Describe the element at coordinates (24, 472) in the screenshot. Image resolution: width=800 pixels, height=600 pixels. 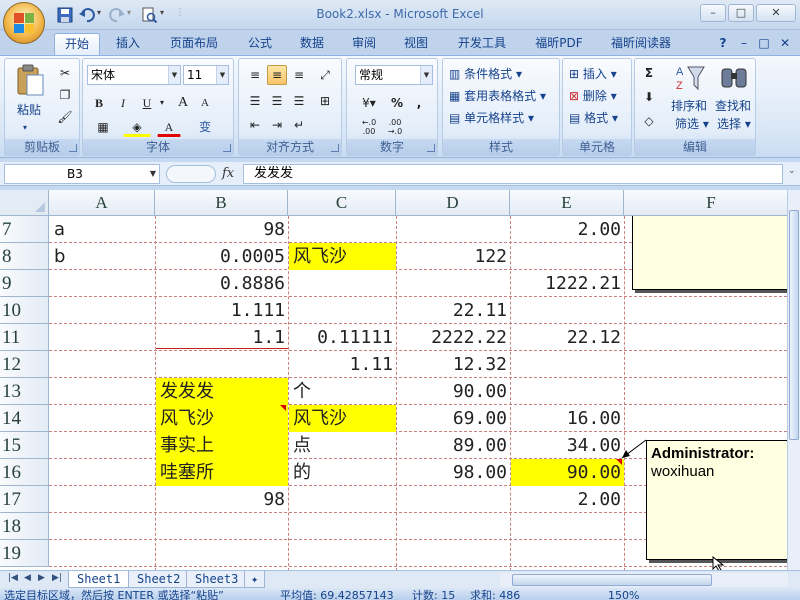
I see `row-header: 16` at that location.